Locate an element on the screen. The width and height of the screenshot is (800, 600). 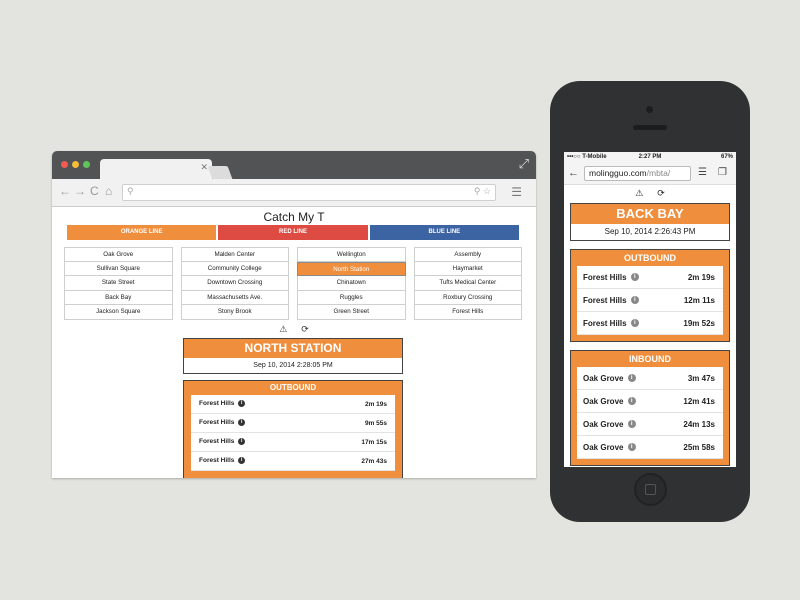
station-button: Roxbury Crossing is located at coordinates (467, 297).